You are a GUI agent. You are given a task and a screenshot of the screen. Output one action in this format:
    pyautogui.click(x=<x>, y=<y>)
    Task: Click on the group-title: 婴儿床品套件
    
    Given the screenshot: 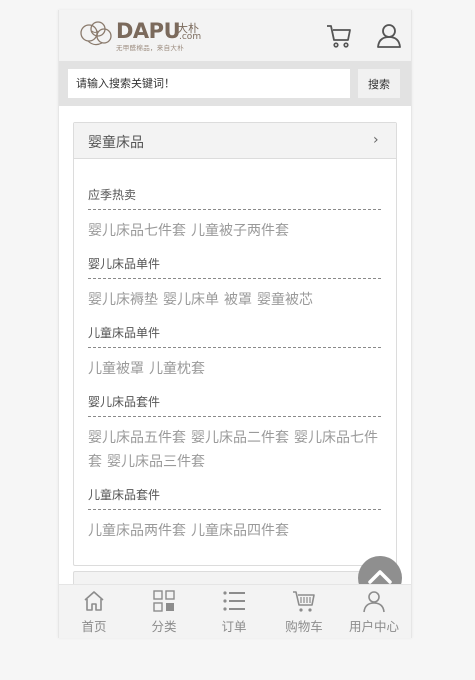 What is the action you would take?
    pyautogui.click(x=124, y=402)
    